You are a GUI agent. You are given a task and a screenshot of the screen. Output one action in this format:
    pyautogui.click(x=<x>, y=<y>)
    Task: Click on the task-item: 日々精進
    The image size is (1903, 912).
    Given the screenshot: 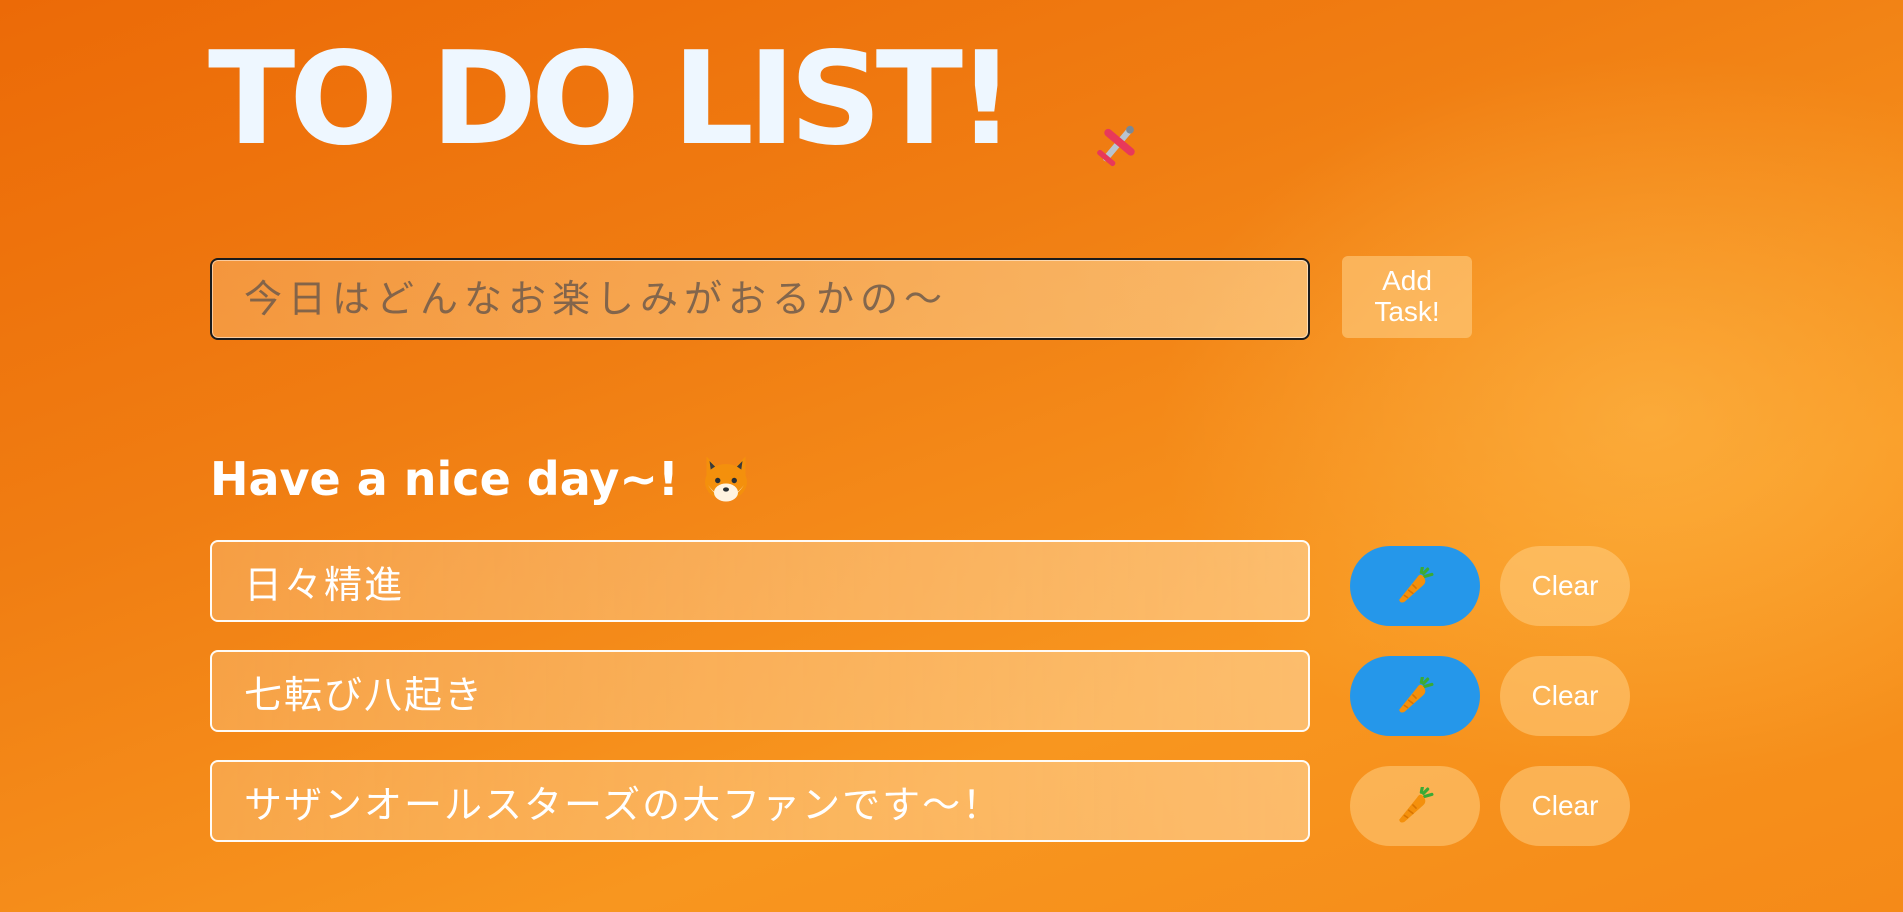 What is the action you would take?
    pyautogui.click(x=760, y=581)
    